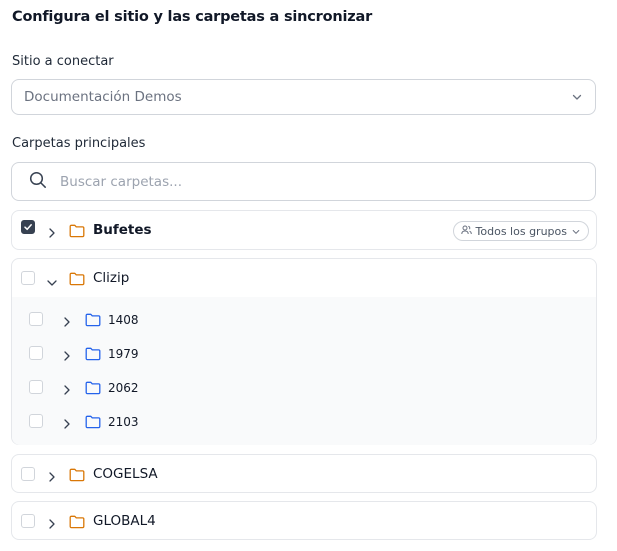 Image resolution: width=617 pixels, height=551 pixels. What do you see at coordinates (79, 143) in the screenshot?
I see `folders-label: Carpetas principales` at bounding box center [79, 143].